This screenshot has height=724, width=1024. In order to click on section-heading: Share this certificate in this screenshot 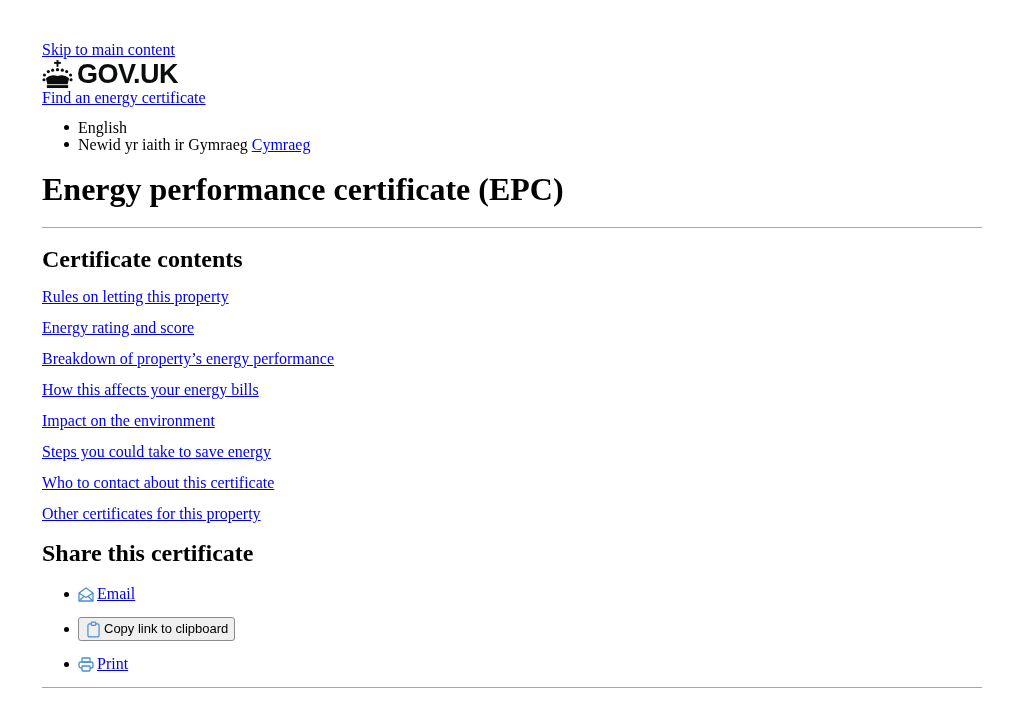, I will do `click(148, 553)`.